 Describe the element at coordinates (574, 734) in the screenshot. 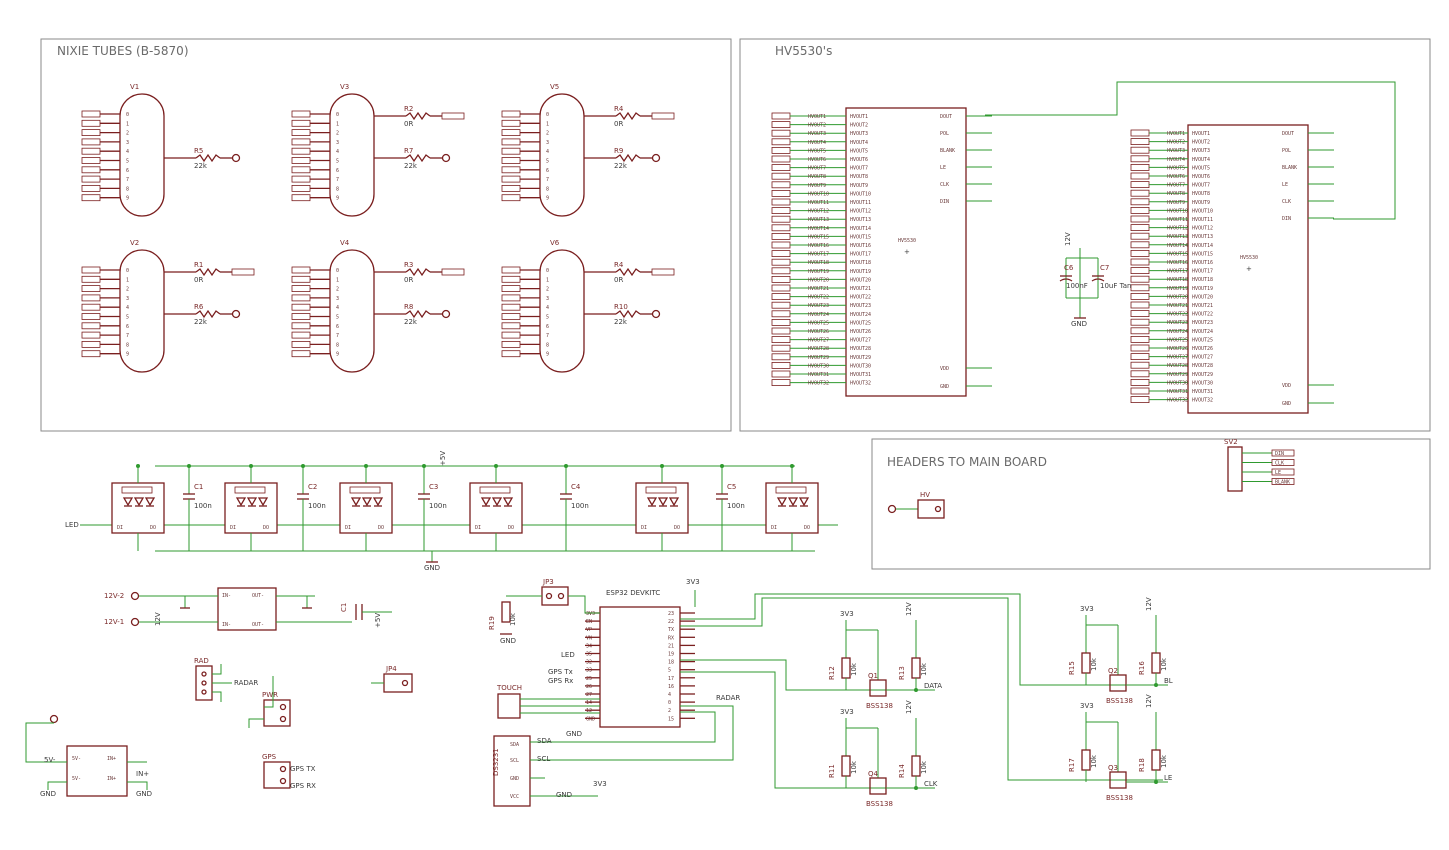

I see `esp32-gnd: GND` at that location.